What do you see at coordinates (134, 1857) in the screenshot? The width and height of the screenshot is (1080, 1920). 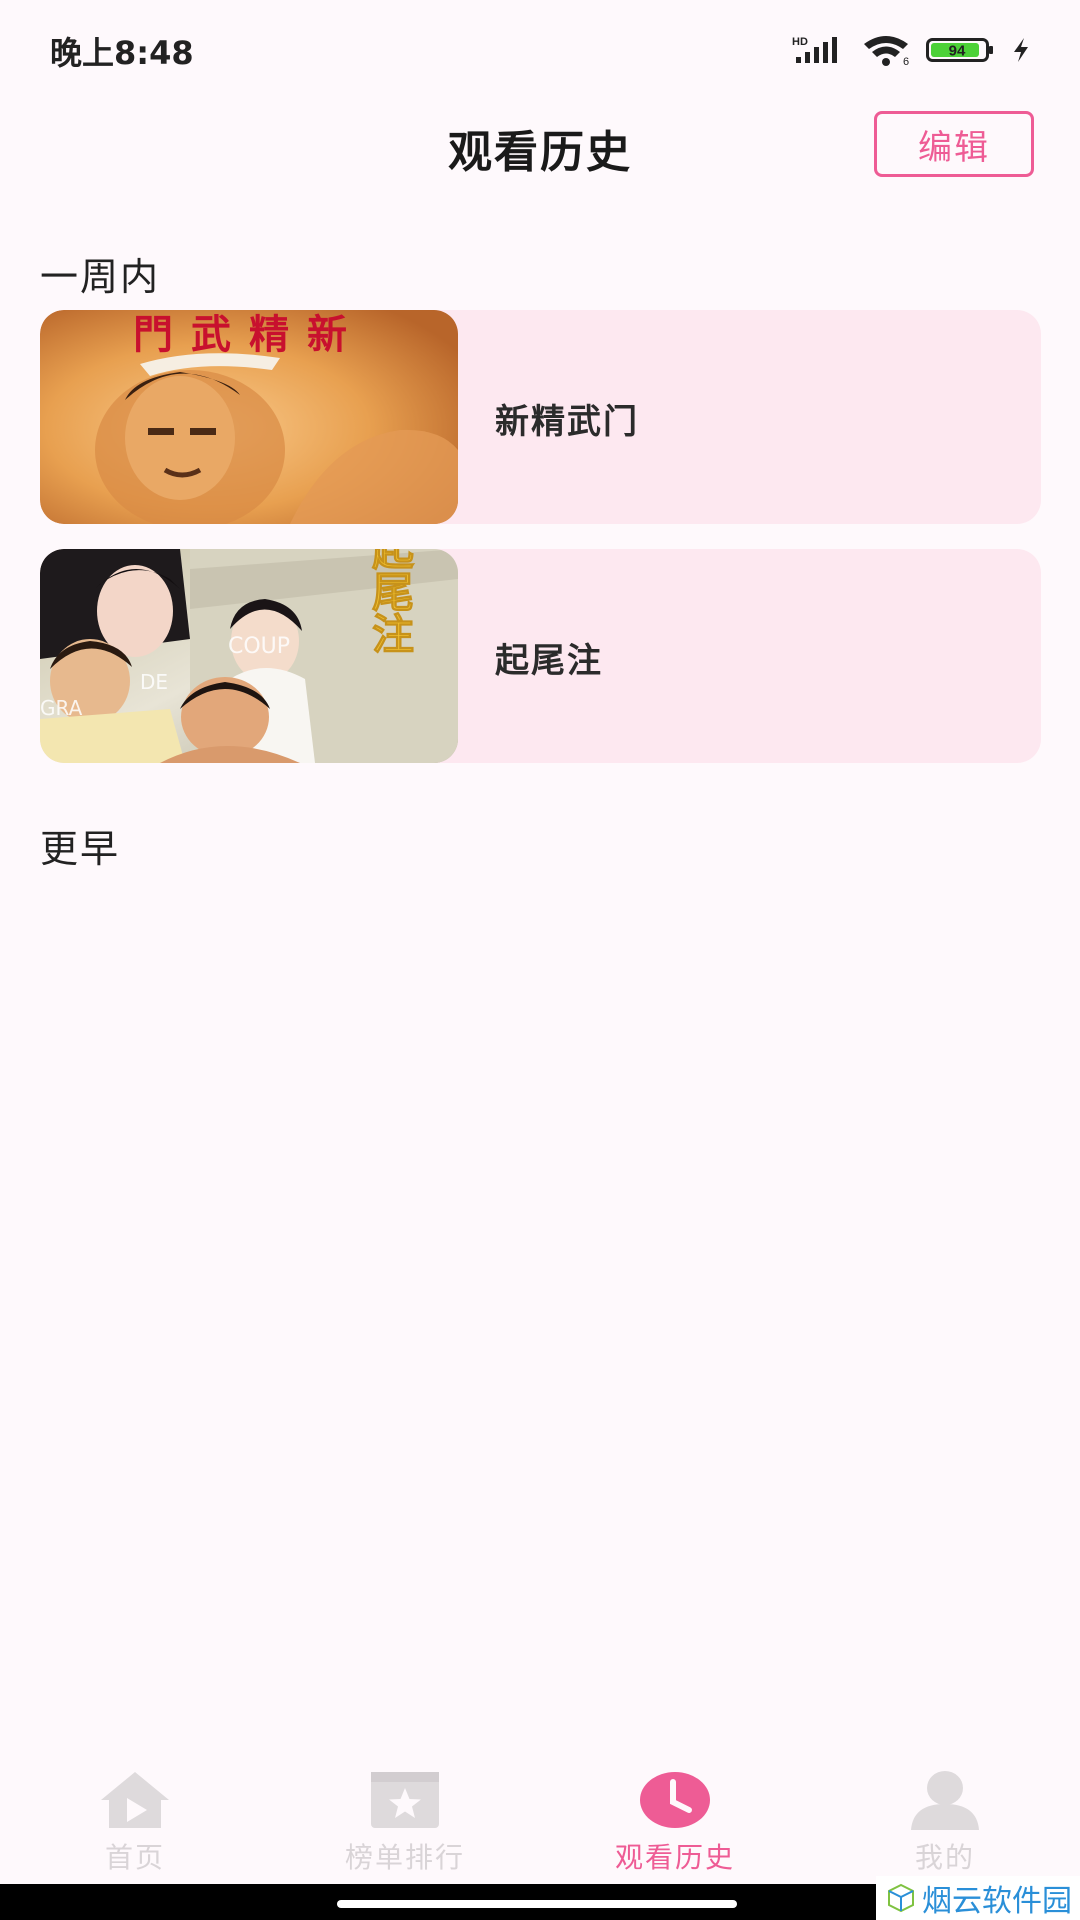 I see `nav-label: 首页` at bounding box center [134, 1857].